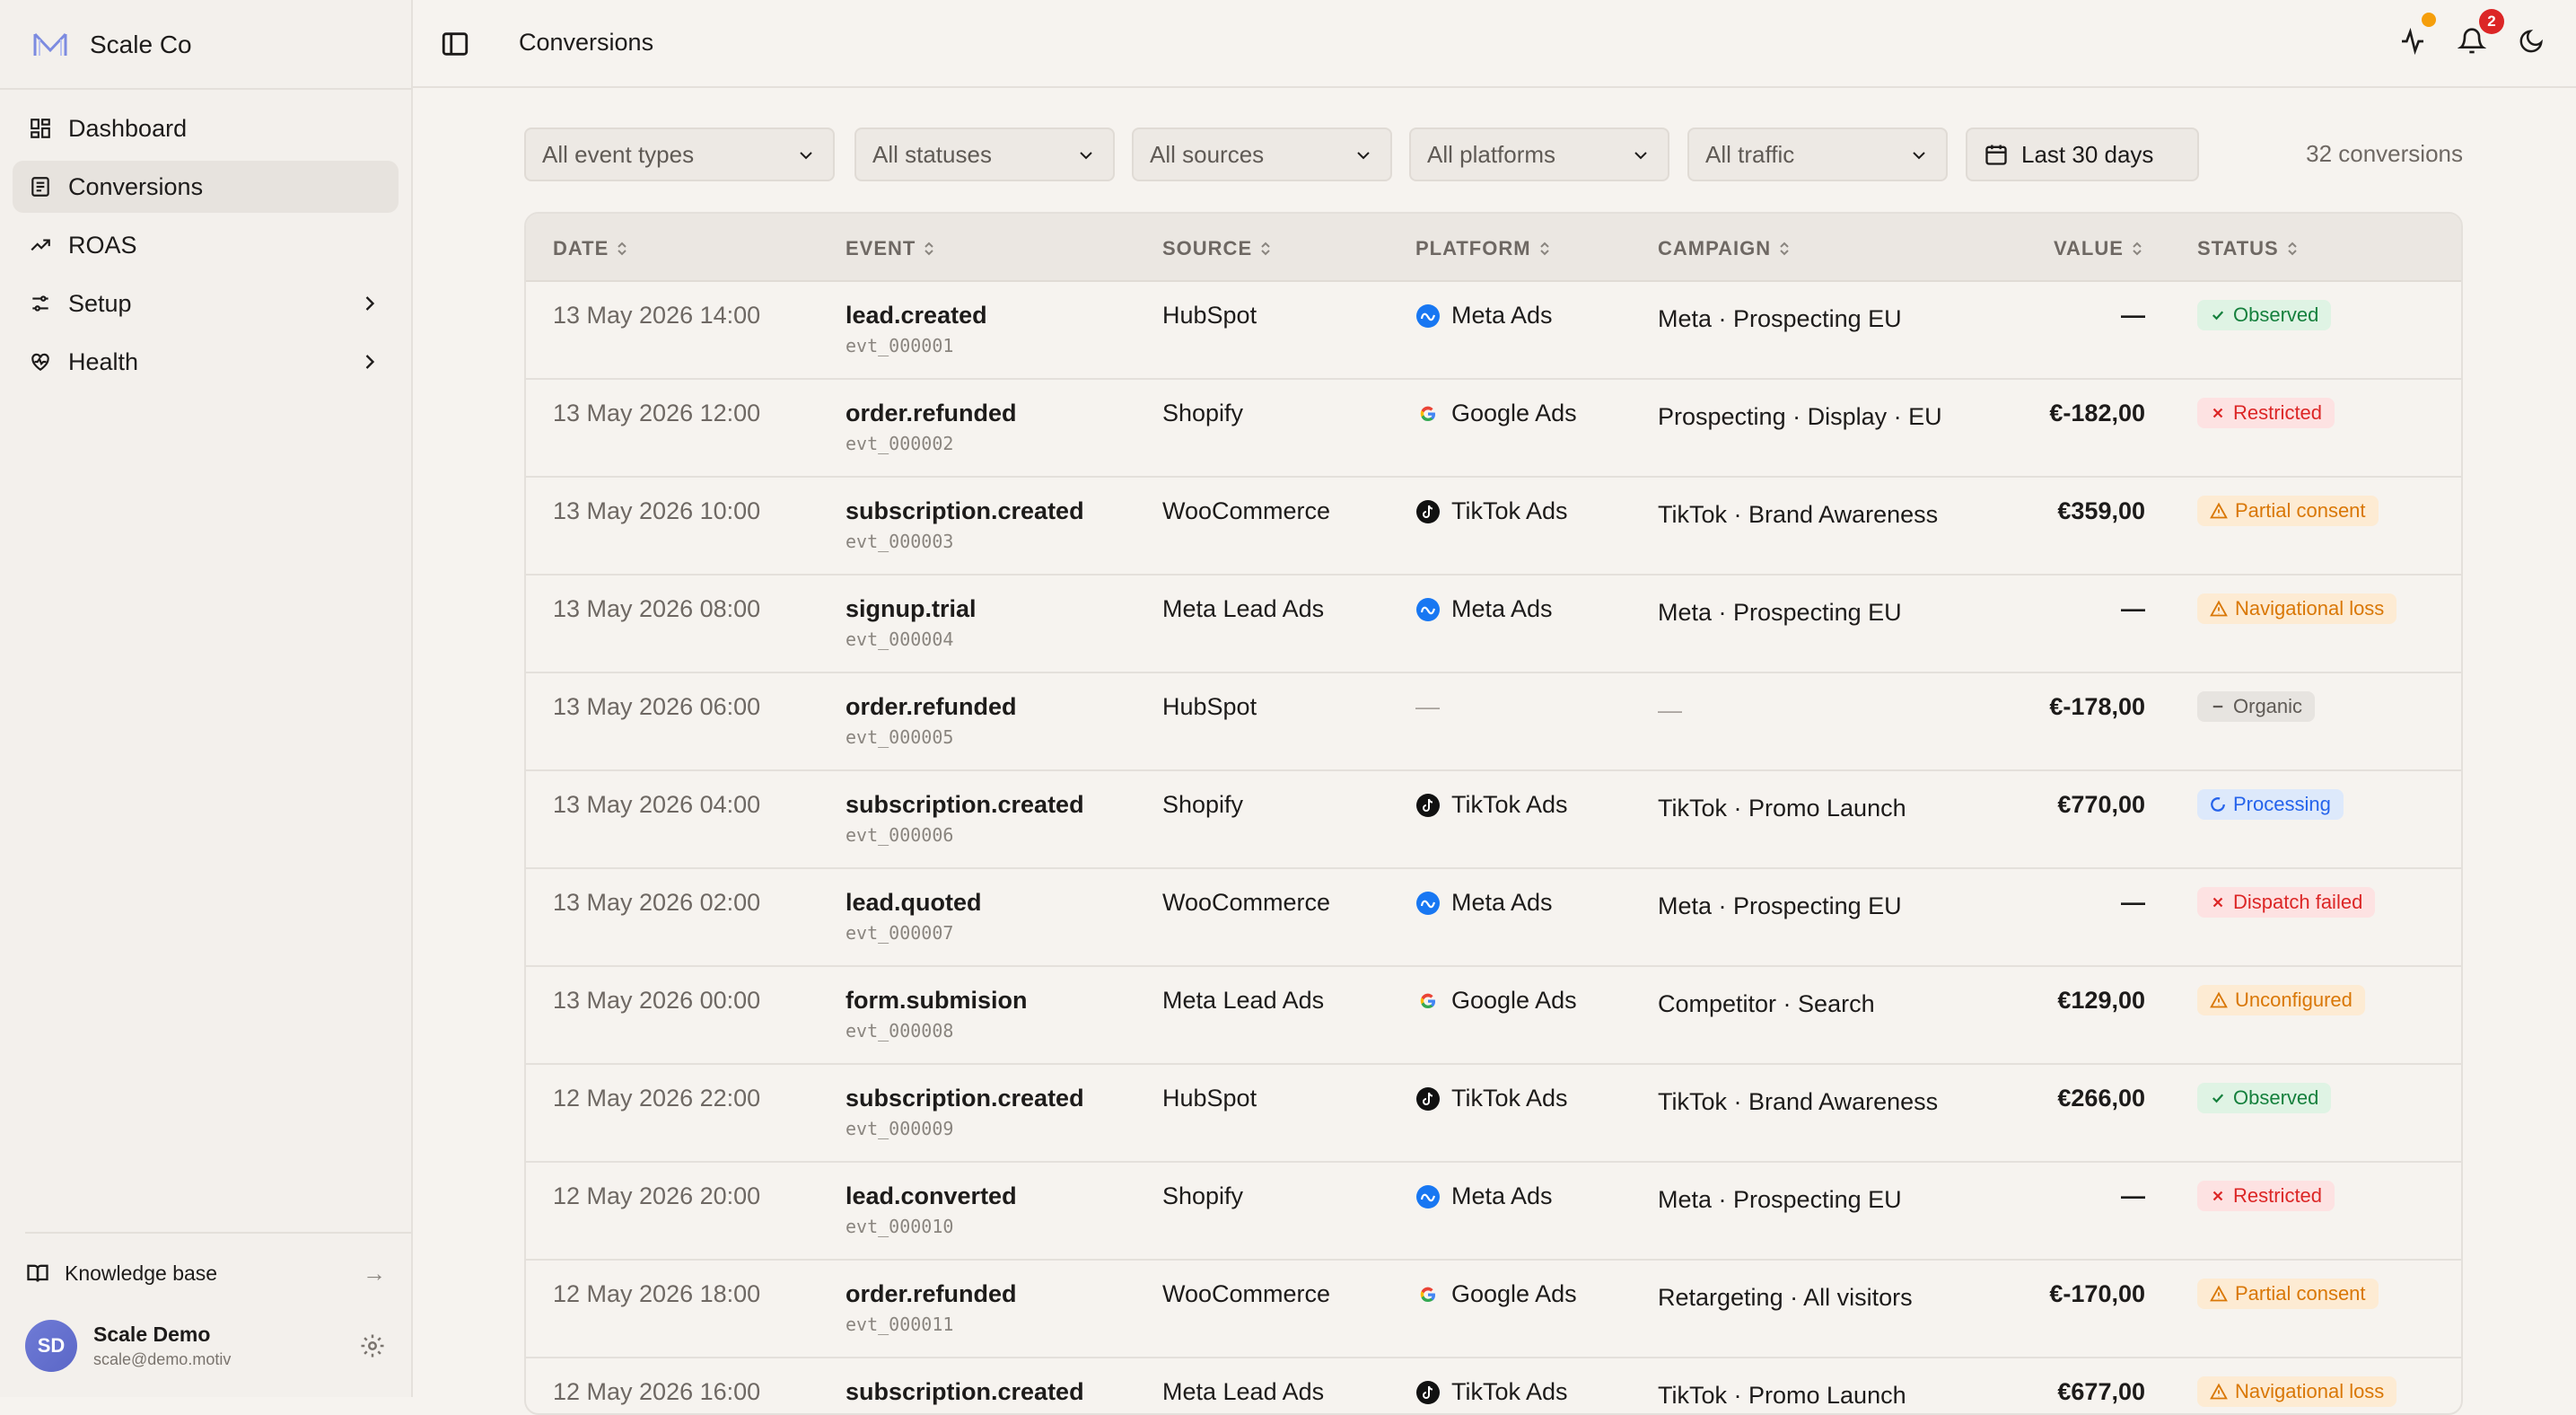 Image resolution: width=2576 pixels, height=1415 pixels. Describe the element at coordinates (2098, 249) in the screenshot. I see `column-header-value: VALUE` at that location.